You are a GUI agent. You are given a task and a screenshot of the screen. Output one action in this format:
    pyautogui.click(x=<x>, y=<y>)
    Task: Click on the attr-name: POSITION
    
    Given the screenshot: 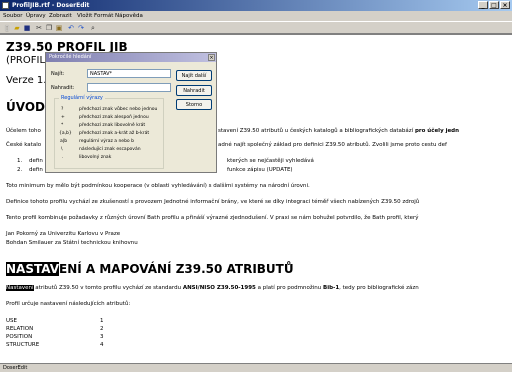 What is the action you would take?
    pyautogui.click(x=19, y=337)
    